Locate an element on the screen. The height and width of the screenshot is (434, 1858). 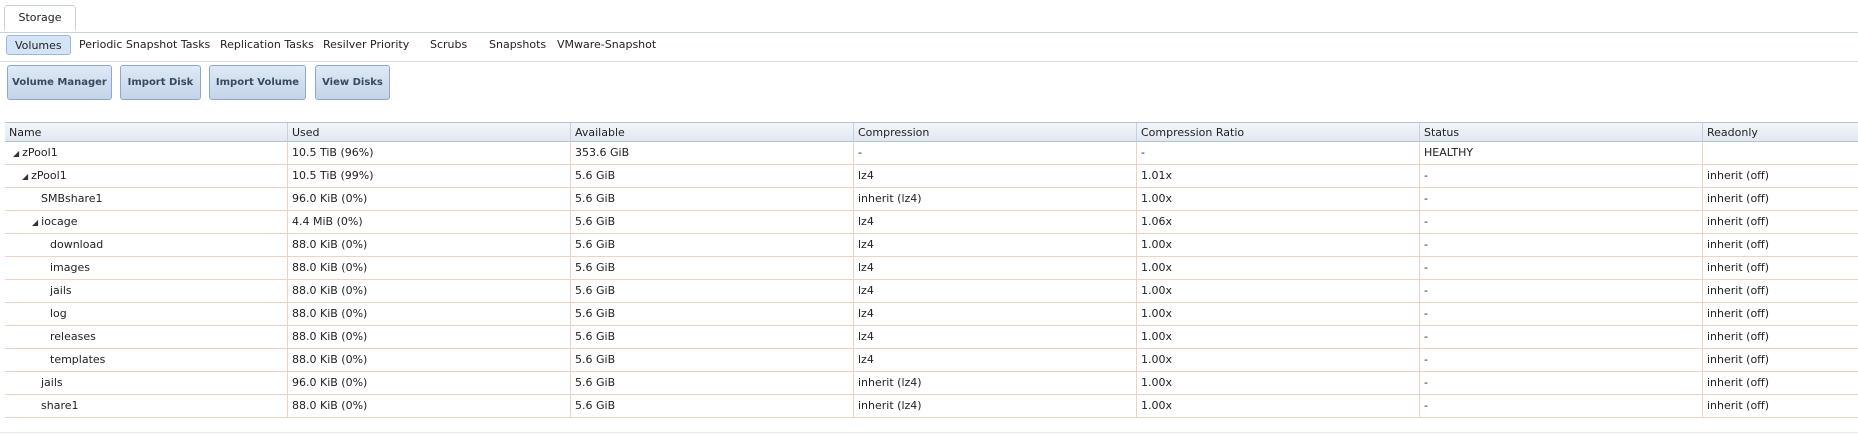
subtab-resilver-priority: Resilver Priority is located at coordinates (366, 45).